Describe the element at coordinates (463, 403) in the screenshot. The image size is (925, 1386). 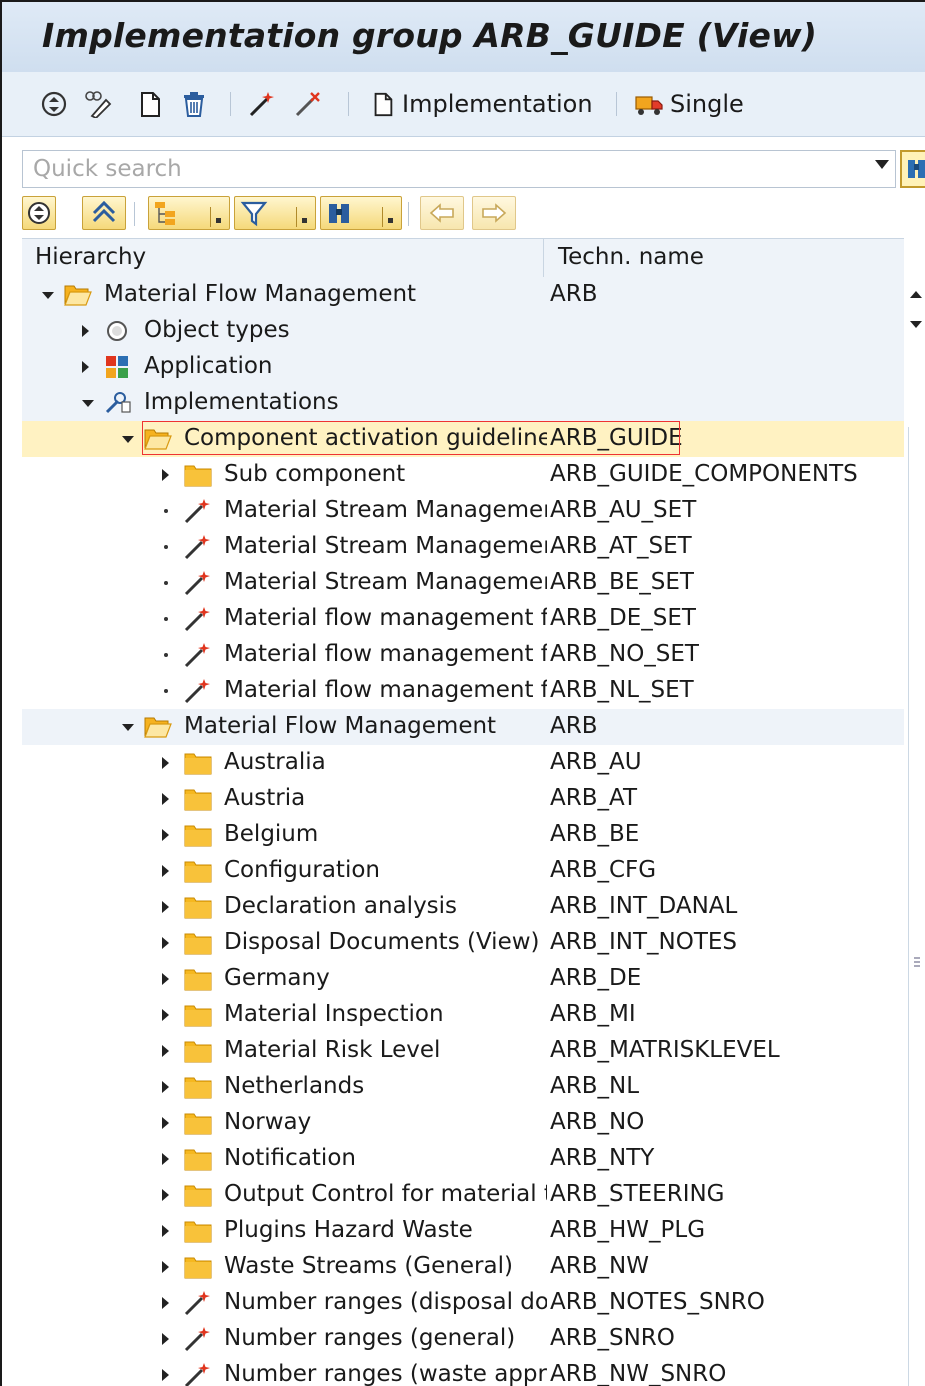
I see `tree-row: Implementations` at that location.